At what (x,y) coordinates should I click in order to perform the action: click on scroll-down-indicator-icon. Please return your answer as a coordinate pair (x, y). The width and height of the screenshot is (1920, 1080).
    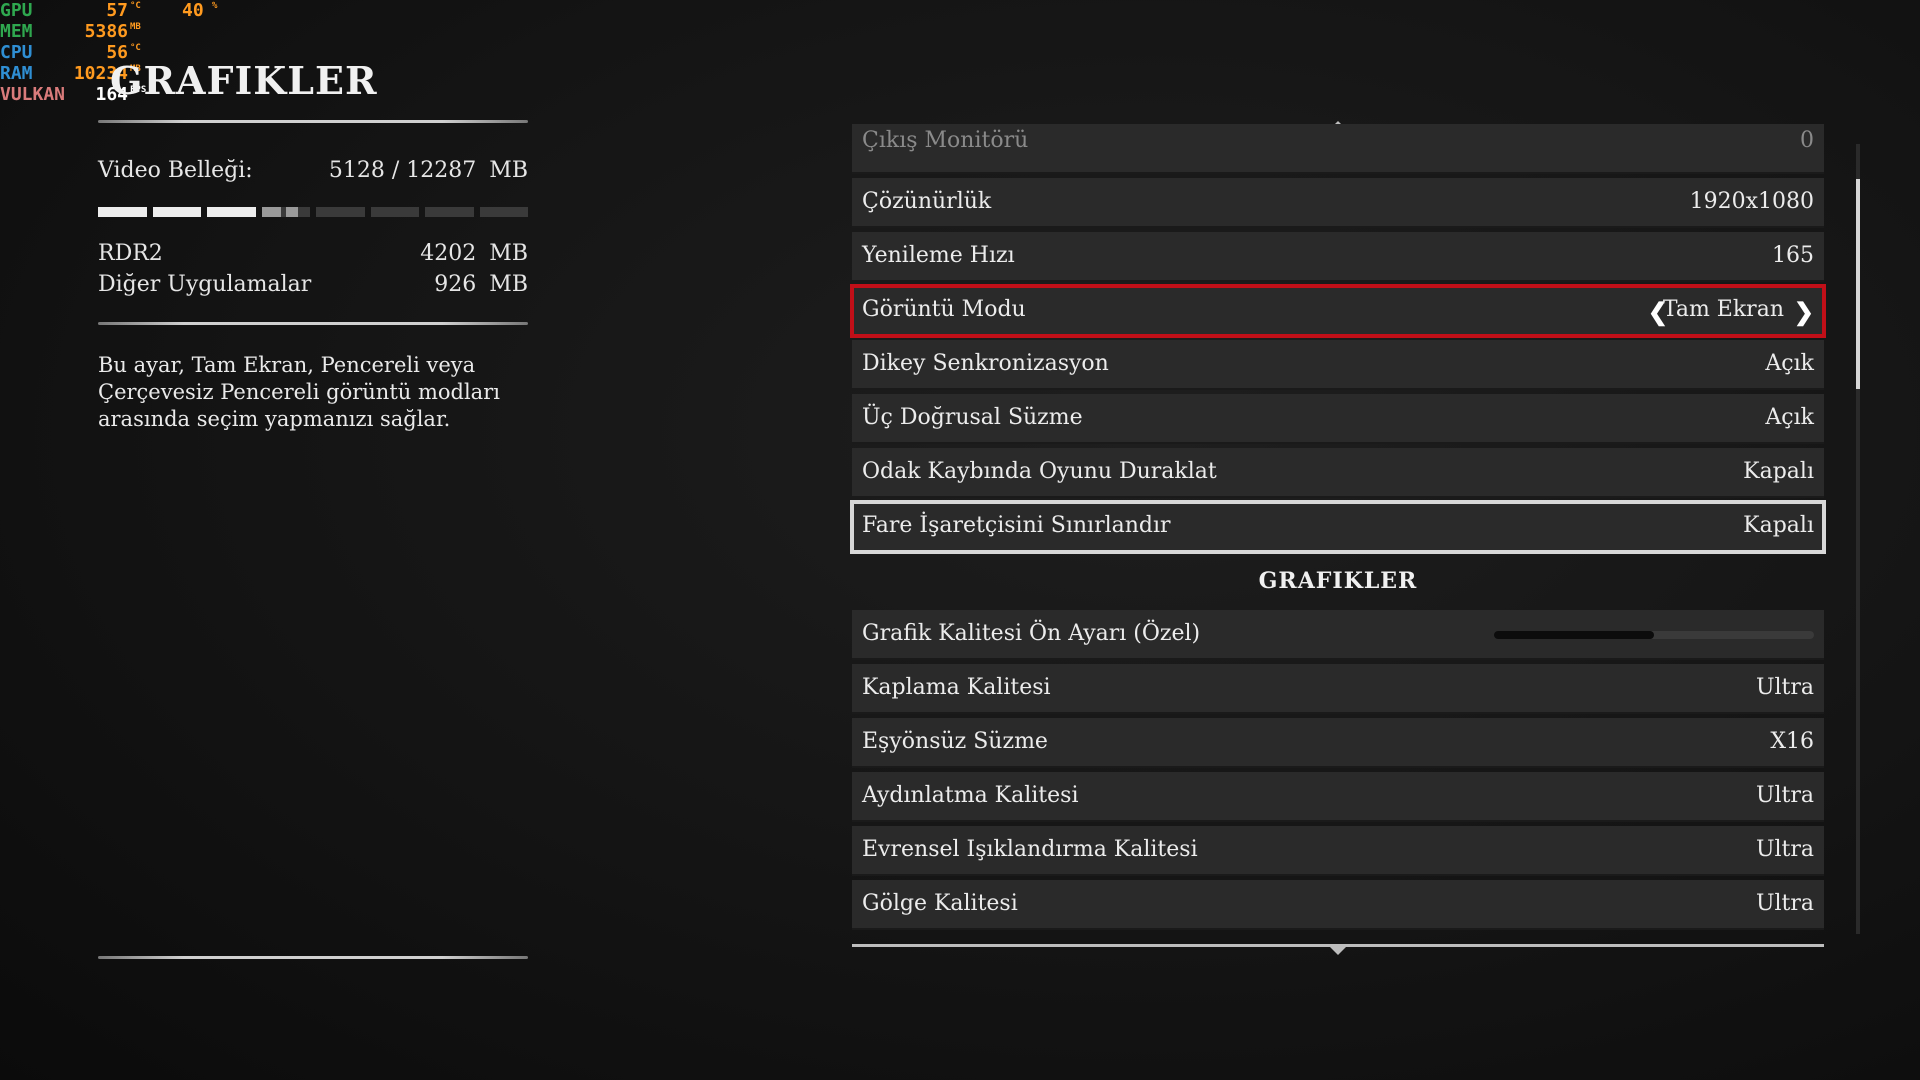
    Looking at the image, I should click on (1338, 951).